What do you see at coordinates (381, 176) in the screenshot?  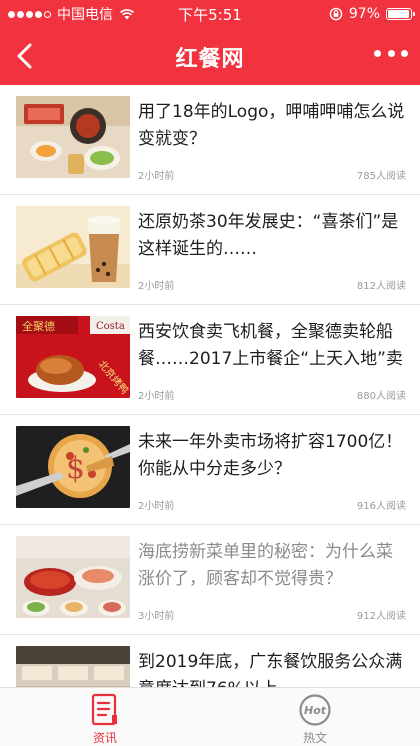 I see `article-read-count: 785人阅读` at bounding box center [381, 176].